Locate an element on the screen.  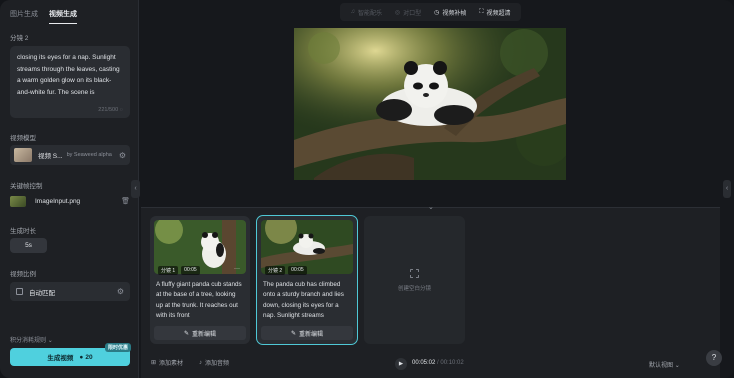
video-toolbar: ♫ 智能配乐 ◎ 对口型 ◷ 视频补帧 ⛶ 视频超清 is located at coordinates (430, 12).